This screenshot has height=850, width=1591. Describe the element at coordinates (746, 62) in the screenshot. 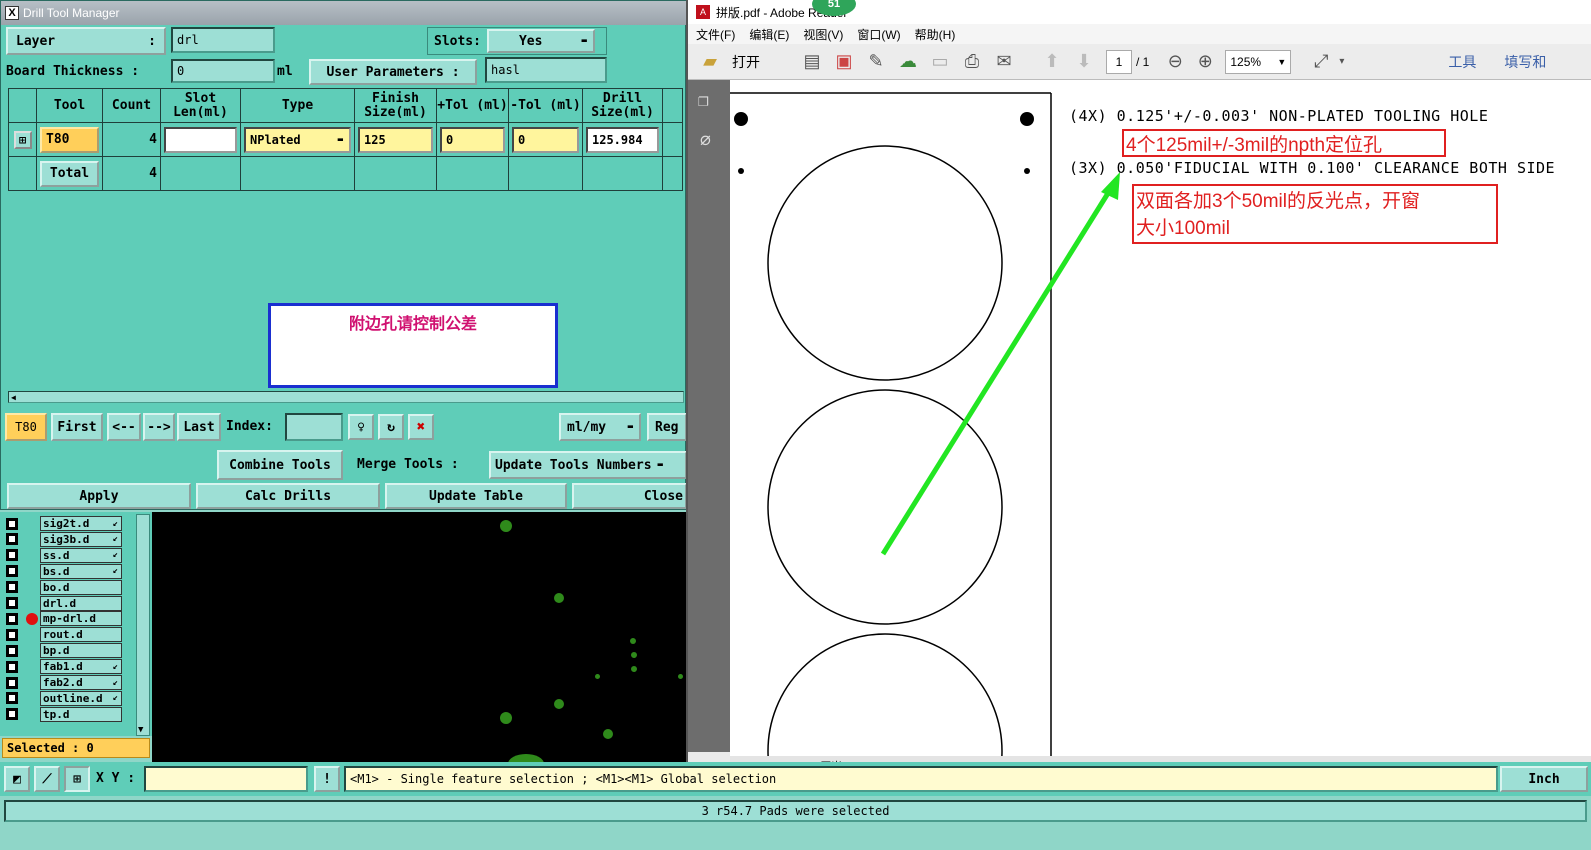

I see `open-button: 打开` at that location.